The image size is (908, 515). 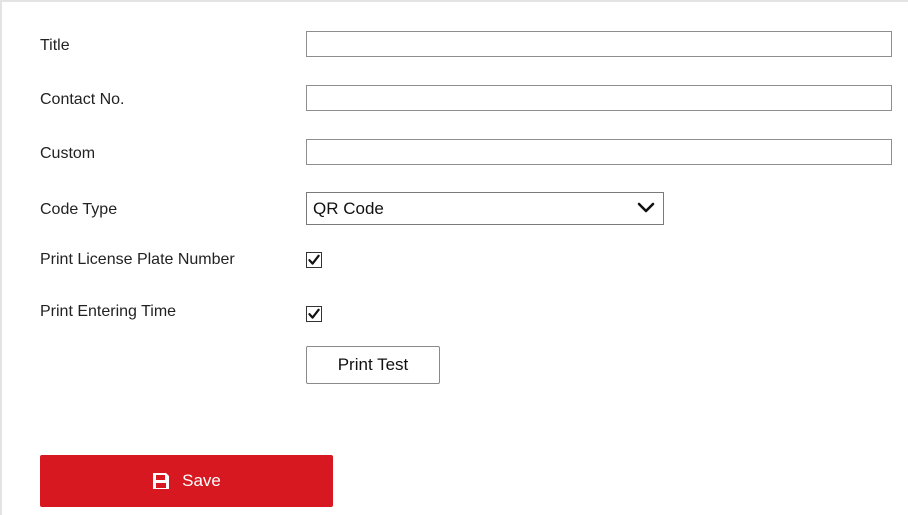 I want to click on code-type-label: Code Type, so click(x=79, y=209).